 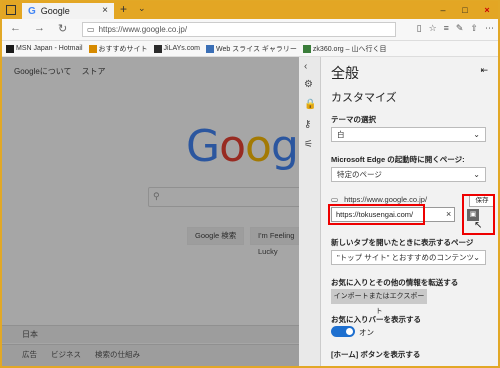 What do you see at coordinates (448, 214) in the screenshot?
I see `clear-icon: ×` at bounding box center [448, 214].